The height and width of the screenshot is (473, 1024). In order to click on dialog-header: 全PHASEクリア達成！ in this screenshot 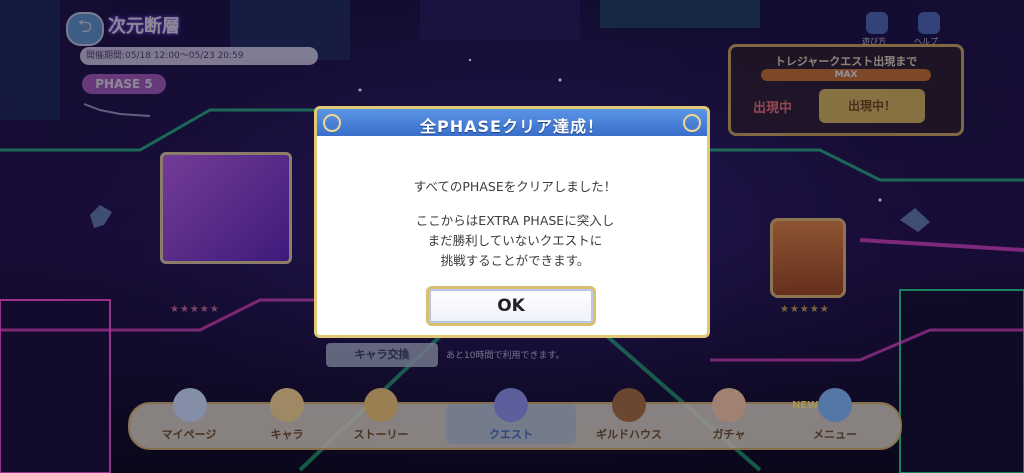, I will do `click(512, 121)`.